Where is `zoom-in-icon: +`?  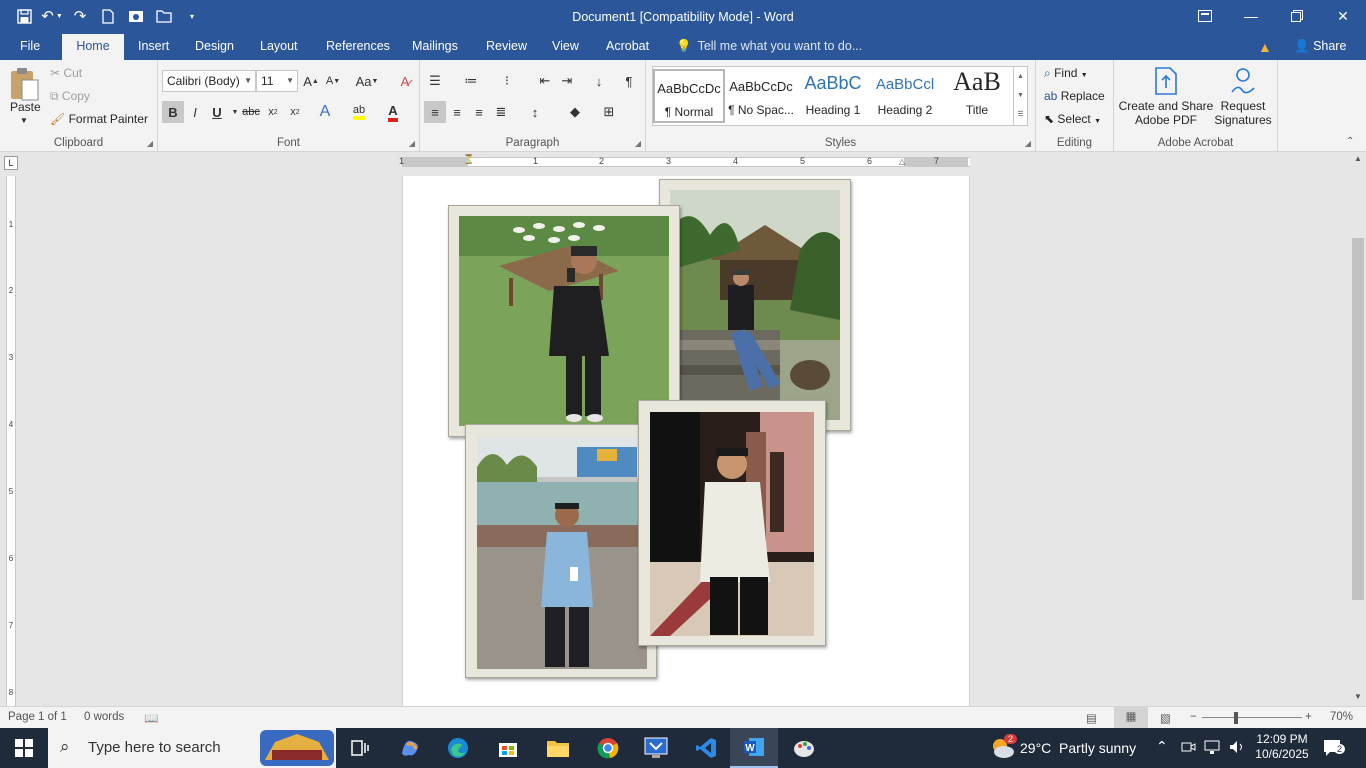
zoom-in-icon: + is located at coordinates (1308, 717).